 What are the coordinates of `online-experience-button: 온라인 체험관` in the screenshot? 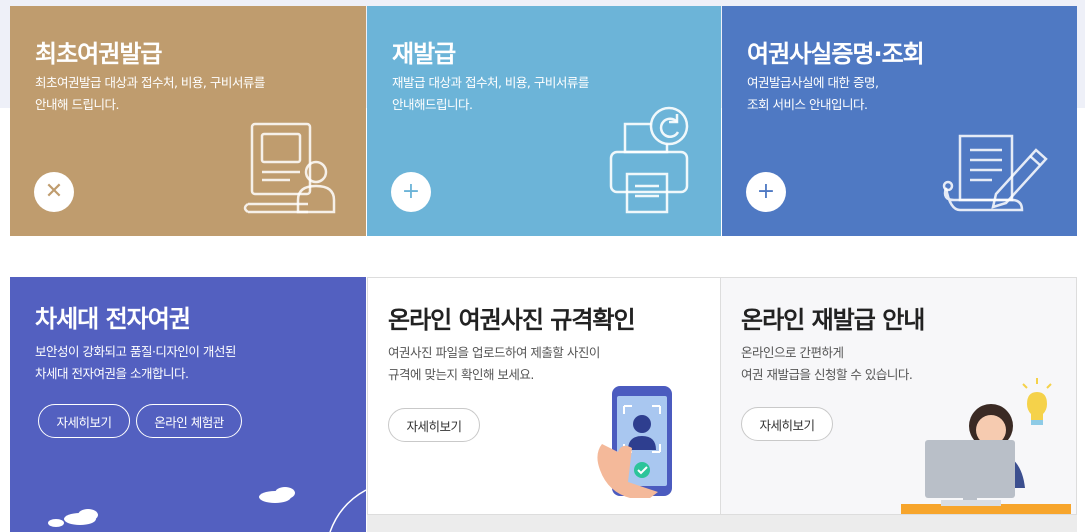 It's located at (189, 421).